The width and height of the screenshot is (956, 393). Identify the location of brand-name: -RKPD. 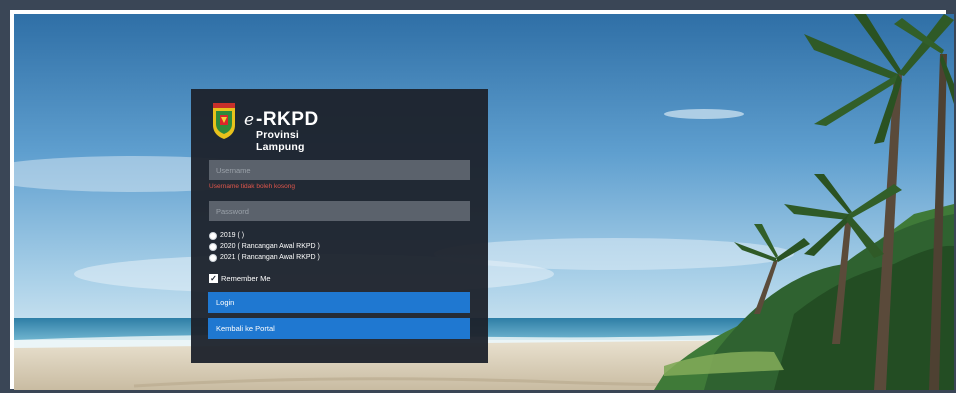
(287, 119).